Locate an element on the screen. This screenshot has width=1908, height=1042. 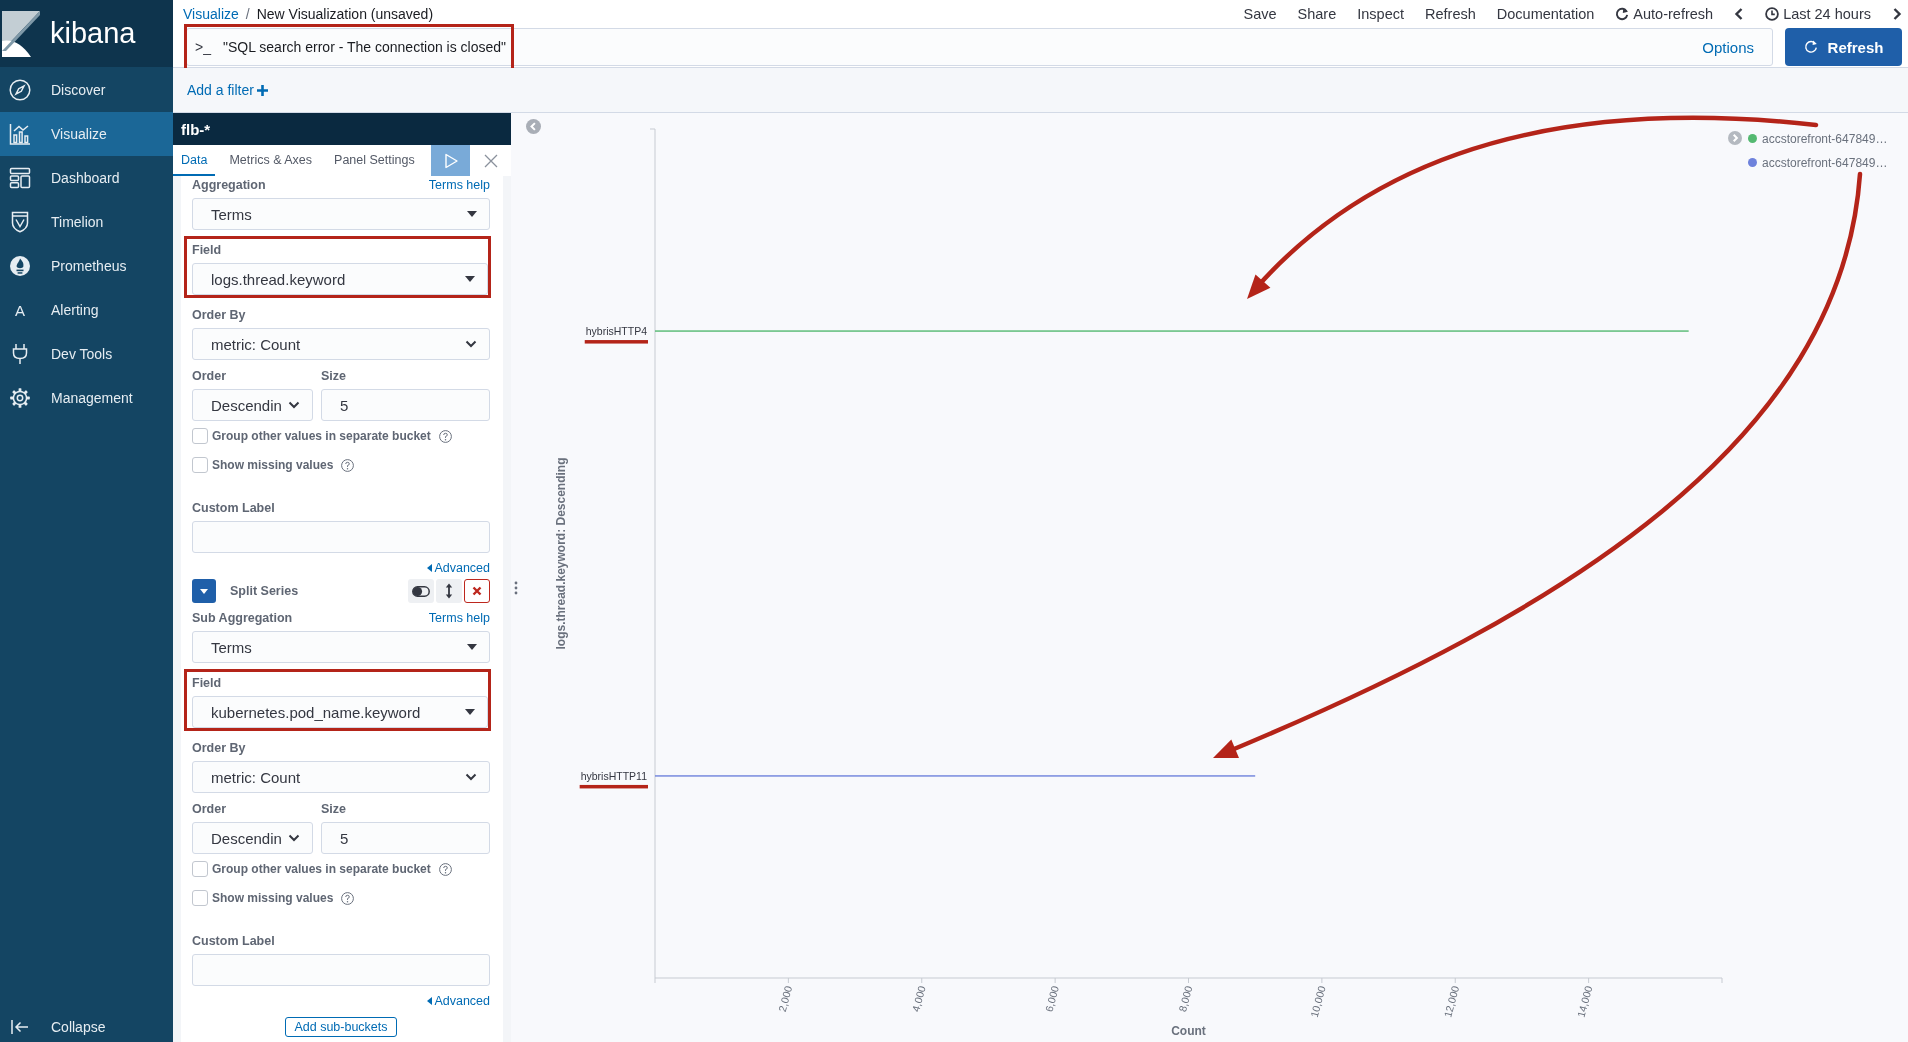
checkbox-label: Group other values in separate bucket is located at coordinates (321, 436).